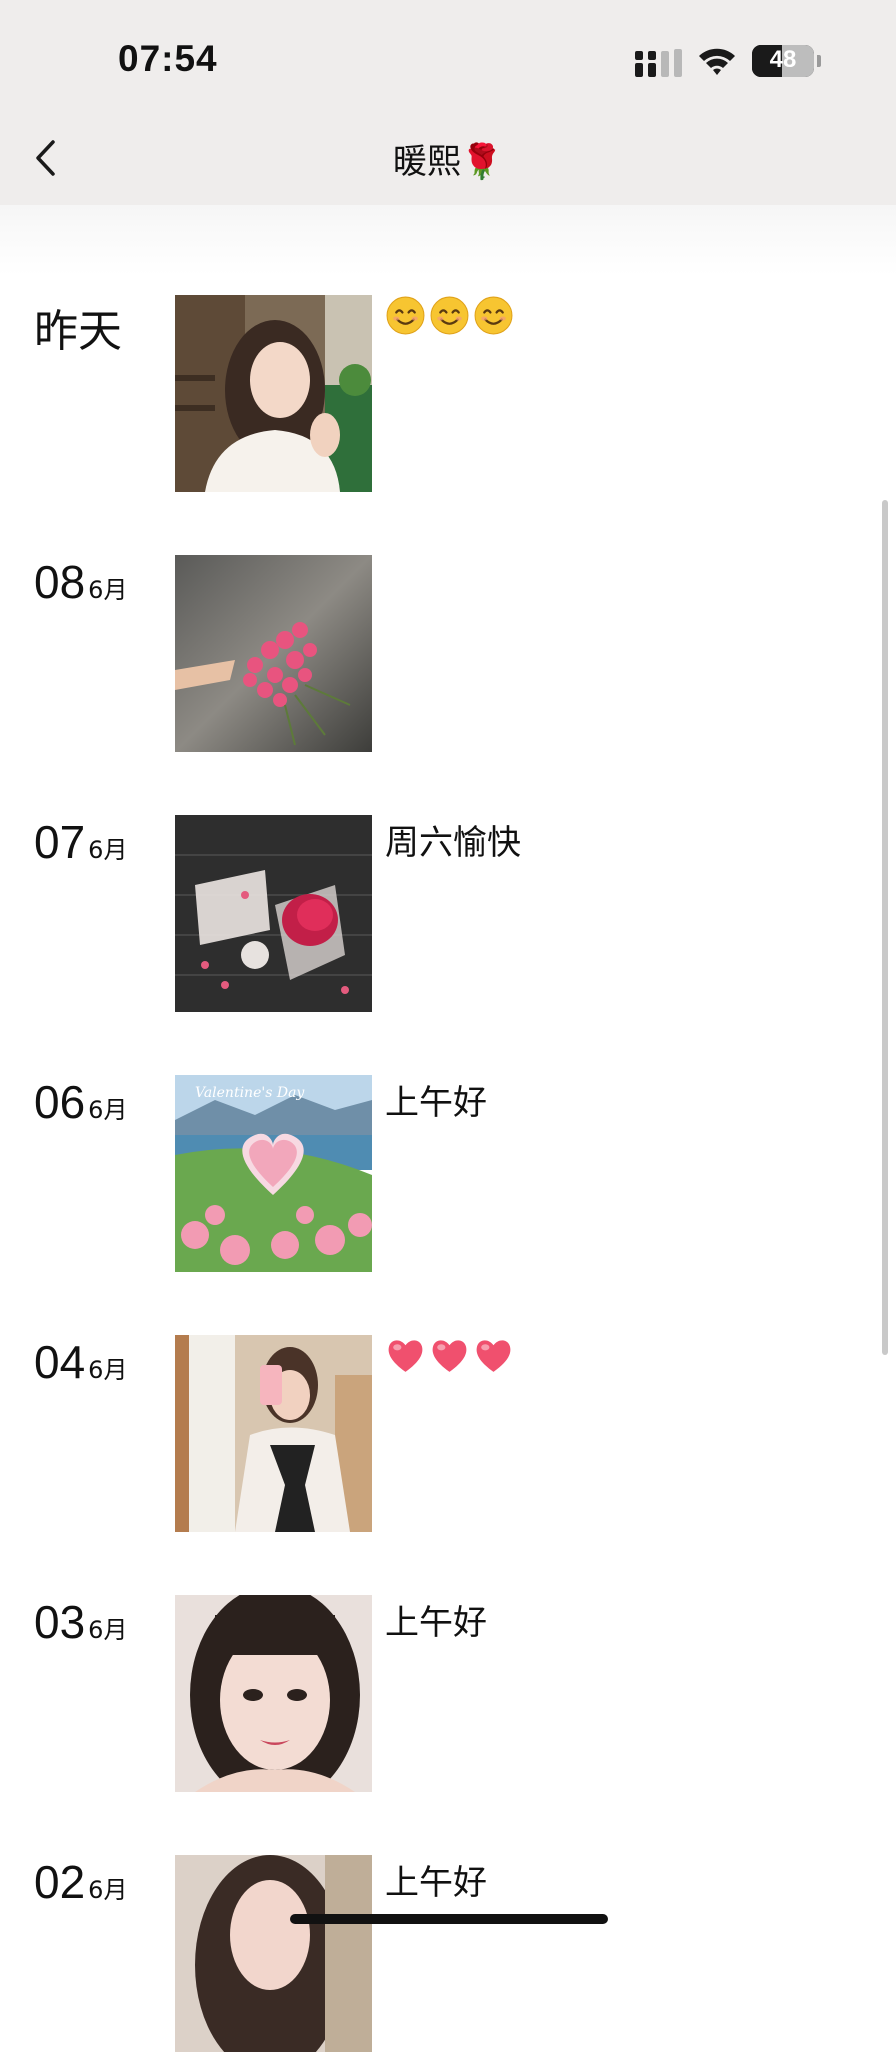  What do you see at coordinates (60, 1362) in the screenshot?
I see `post-day: 04` at bounding box center [60, 1362].